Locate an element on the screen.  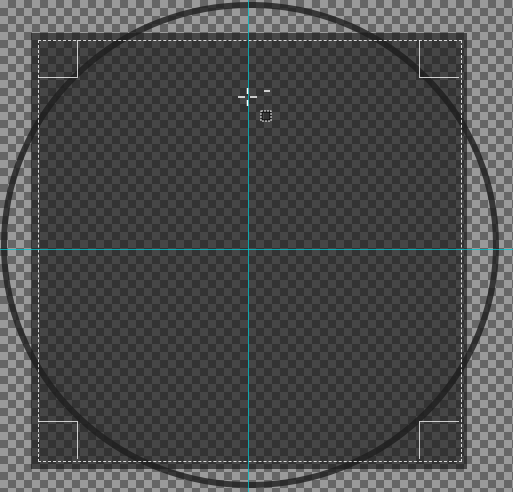
selection-handle-bottom-right-icon is located at coordinates (439, 440).